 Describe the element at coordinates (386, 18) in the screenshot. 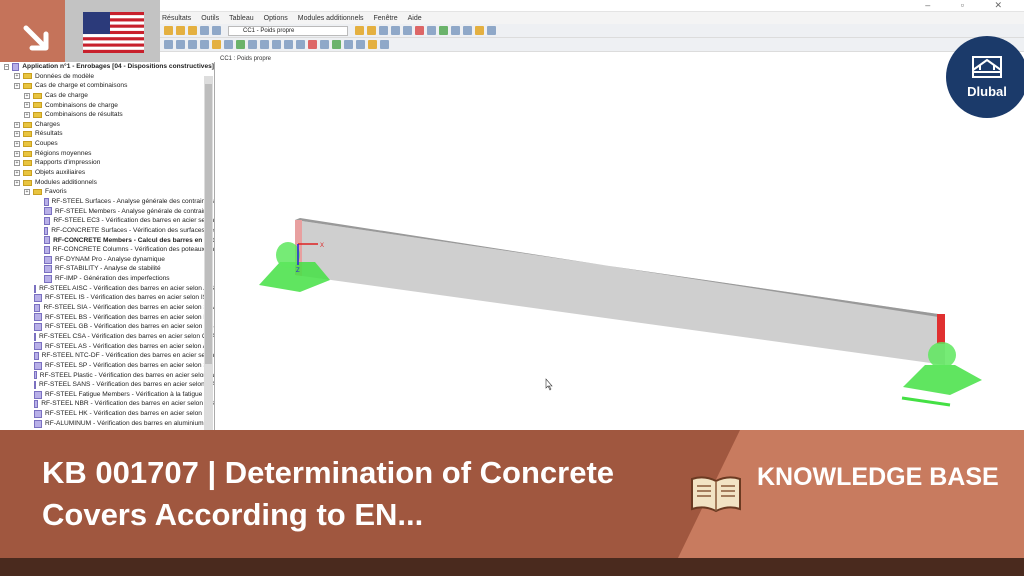

I see `menu-fenetre: Fenêtre` at that location.